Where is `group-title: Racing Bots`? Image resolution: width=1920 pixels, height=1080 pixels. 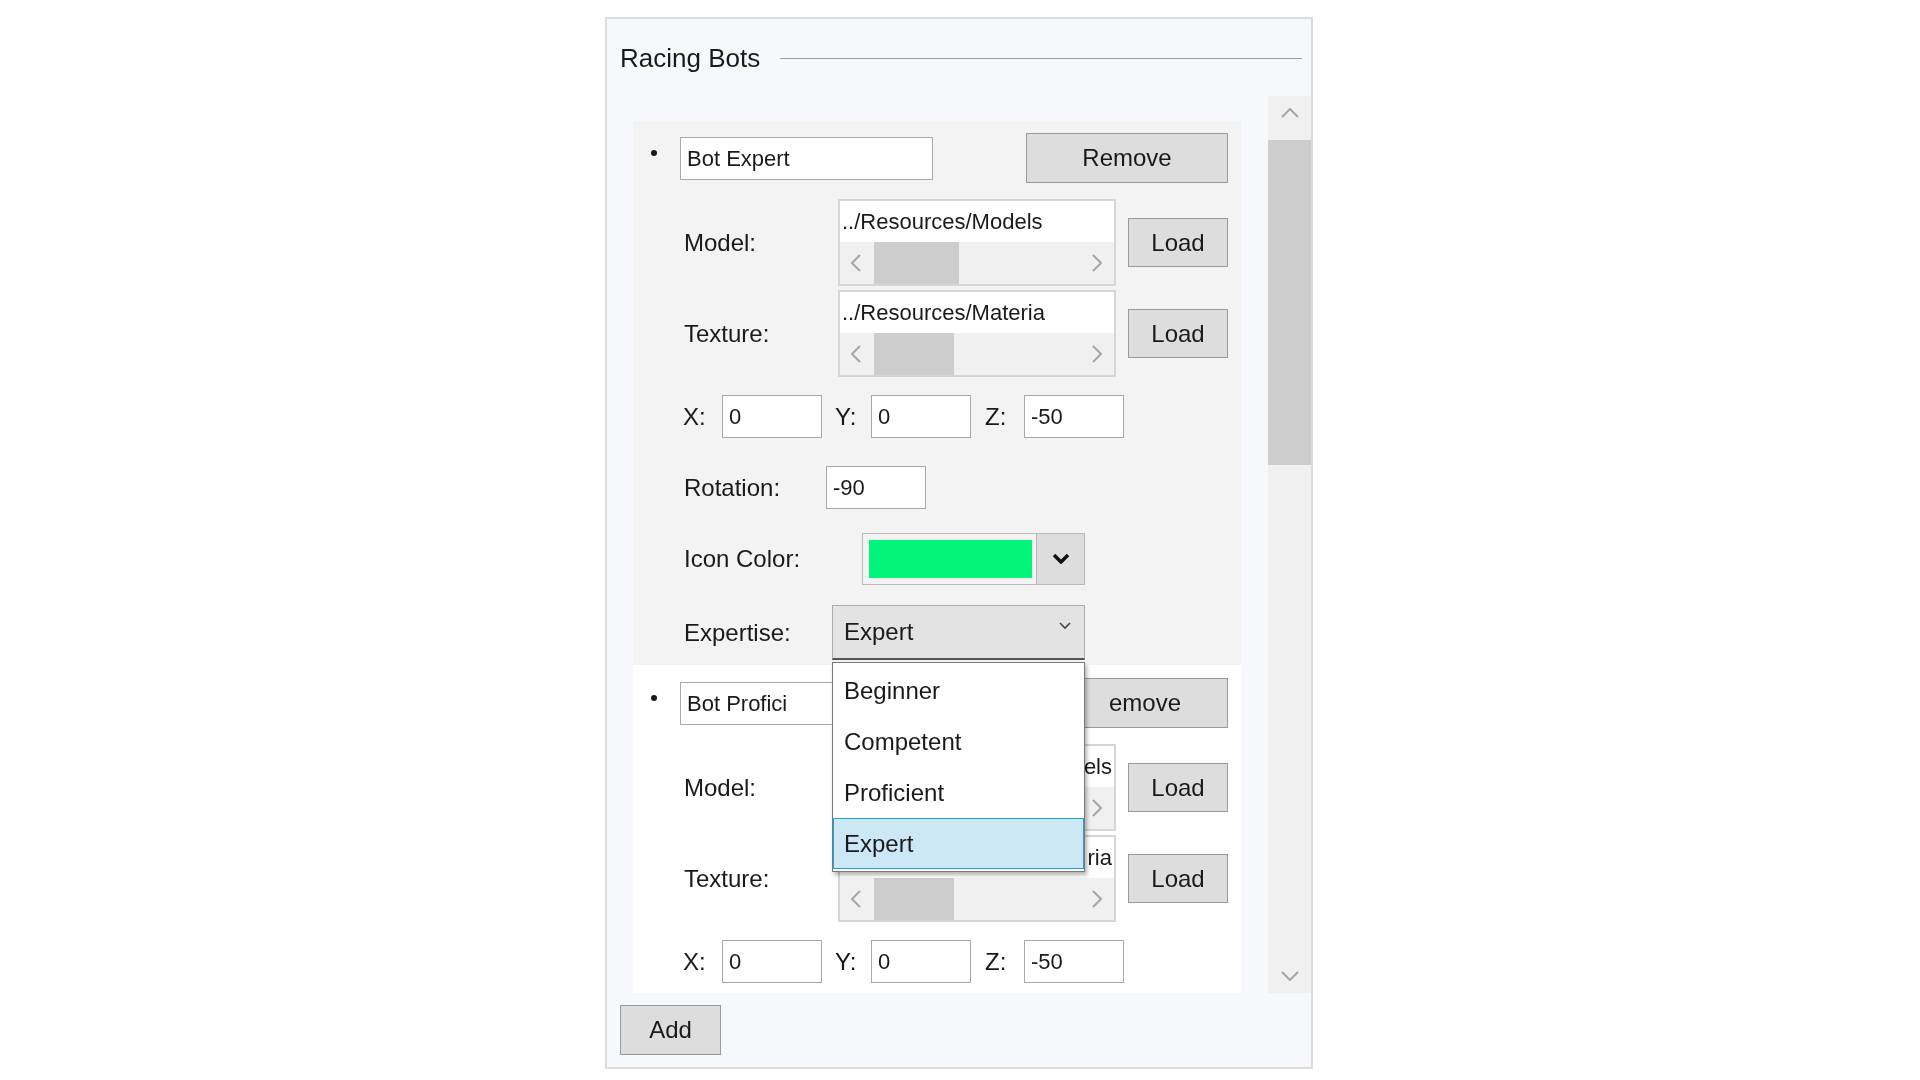
group-title: Racing Bots is located at coordinates (690, 58).